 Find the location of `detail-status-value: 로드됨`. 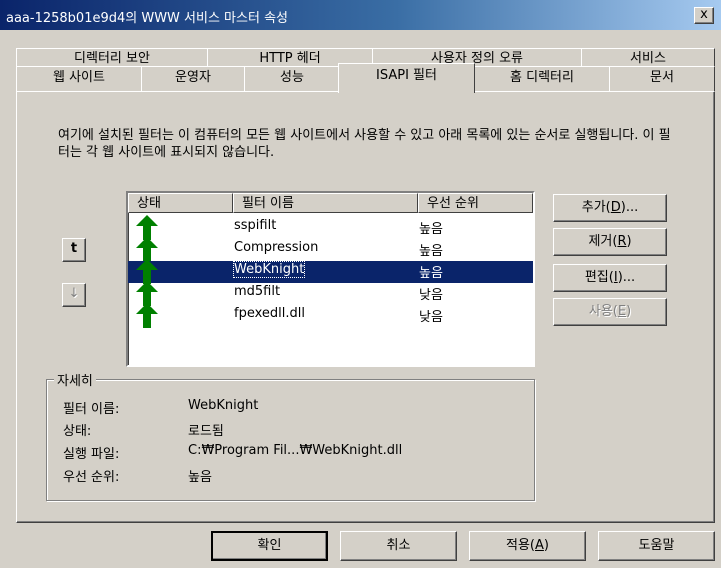

detail-status-value: 로드됨 is located at coordinates (206, 431).